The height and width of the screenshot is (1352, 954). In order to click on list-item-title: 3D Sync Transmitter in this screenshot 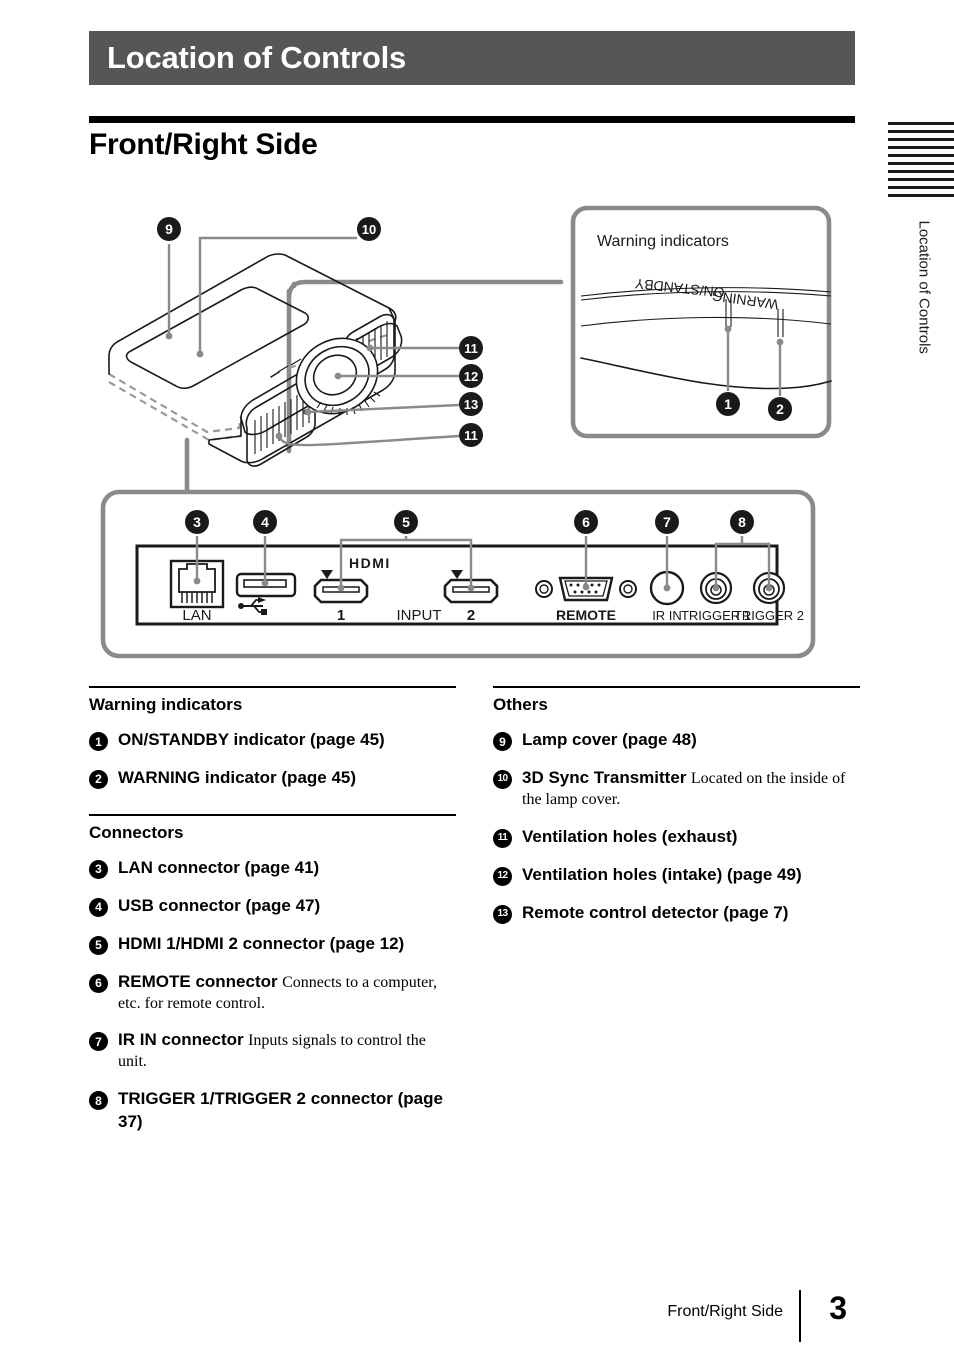, I will do `click(604, 777)`.